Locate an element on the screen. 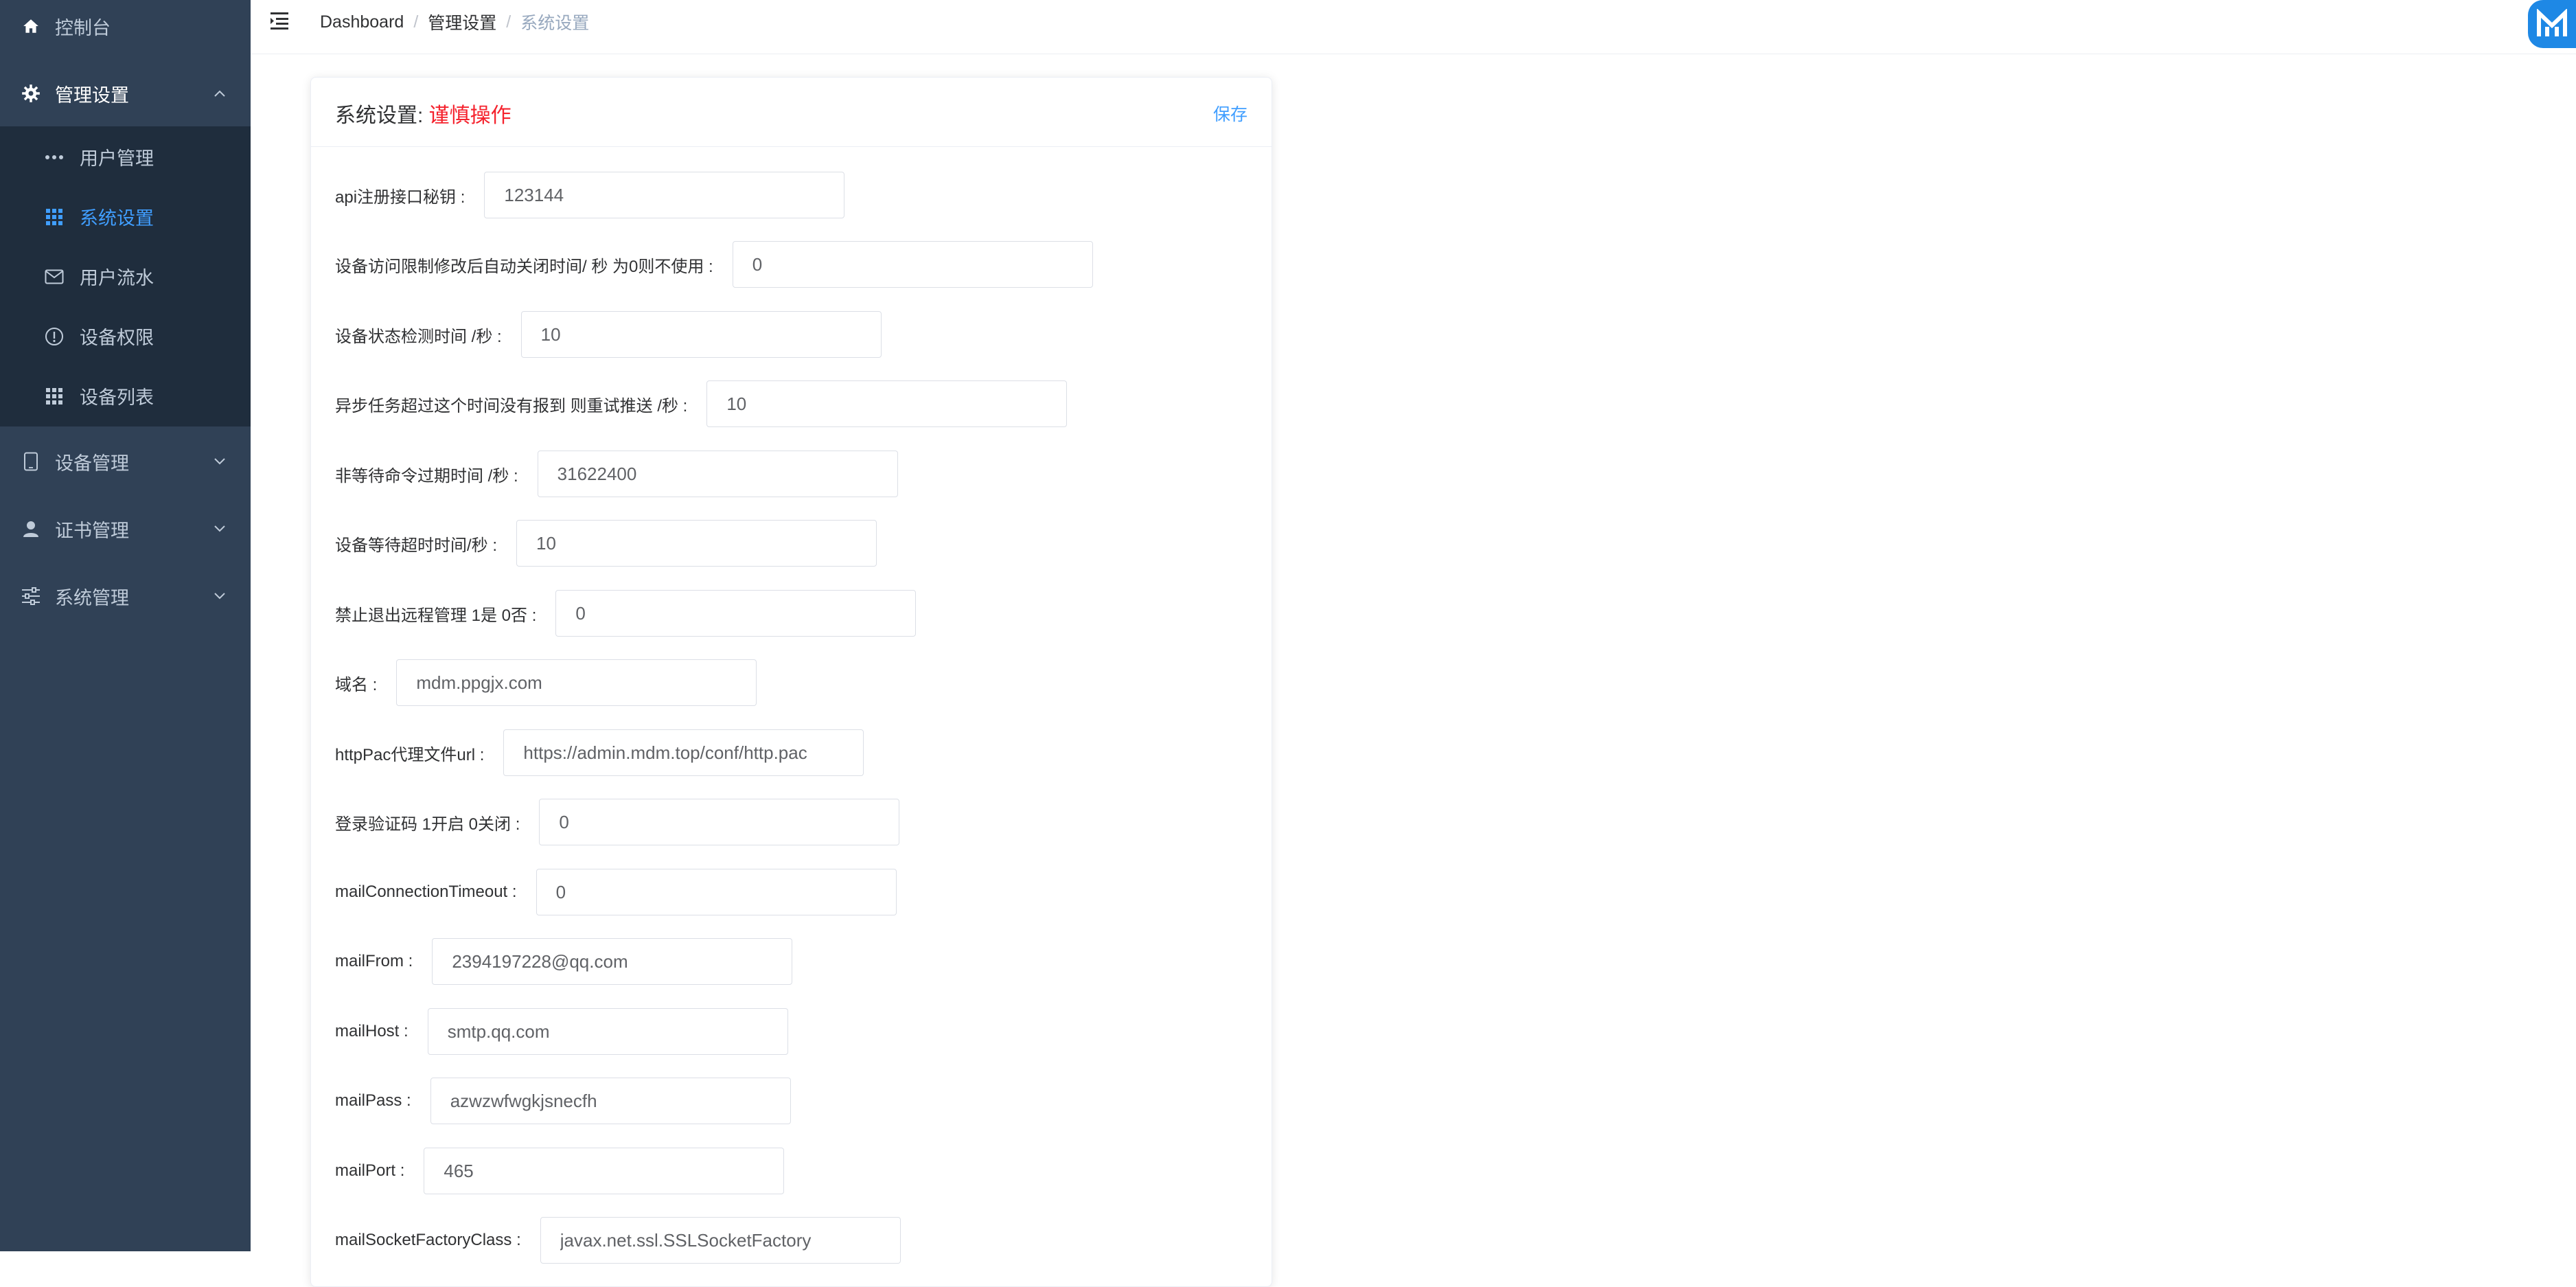 The height and width of the screenshot is (1287, 2576). sidebar-subitem-label: 设备权限 is located at coordinates (117, 338).